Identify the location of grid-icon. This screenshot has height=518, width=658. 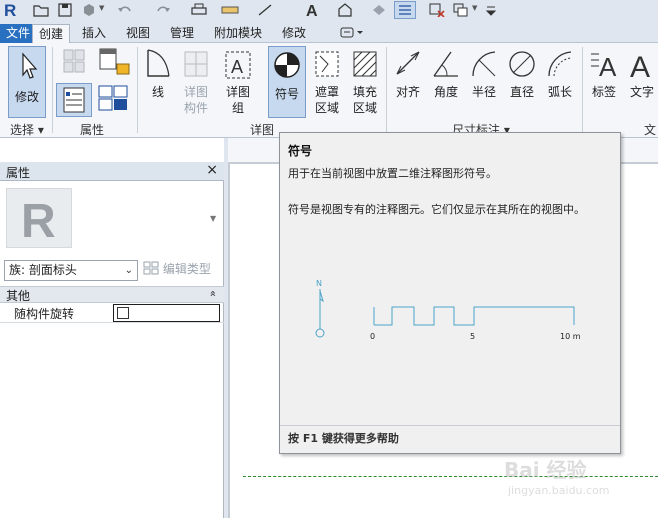
(113, 98).